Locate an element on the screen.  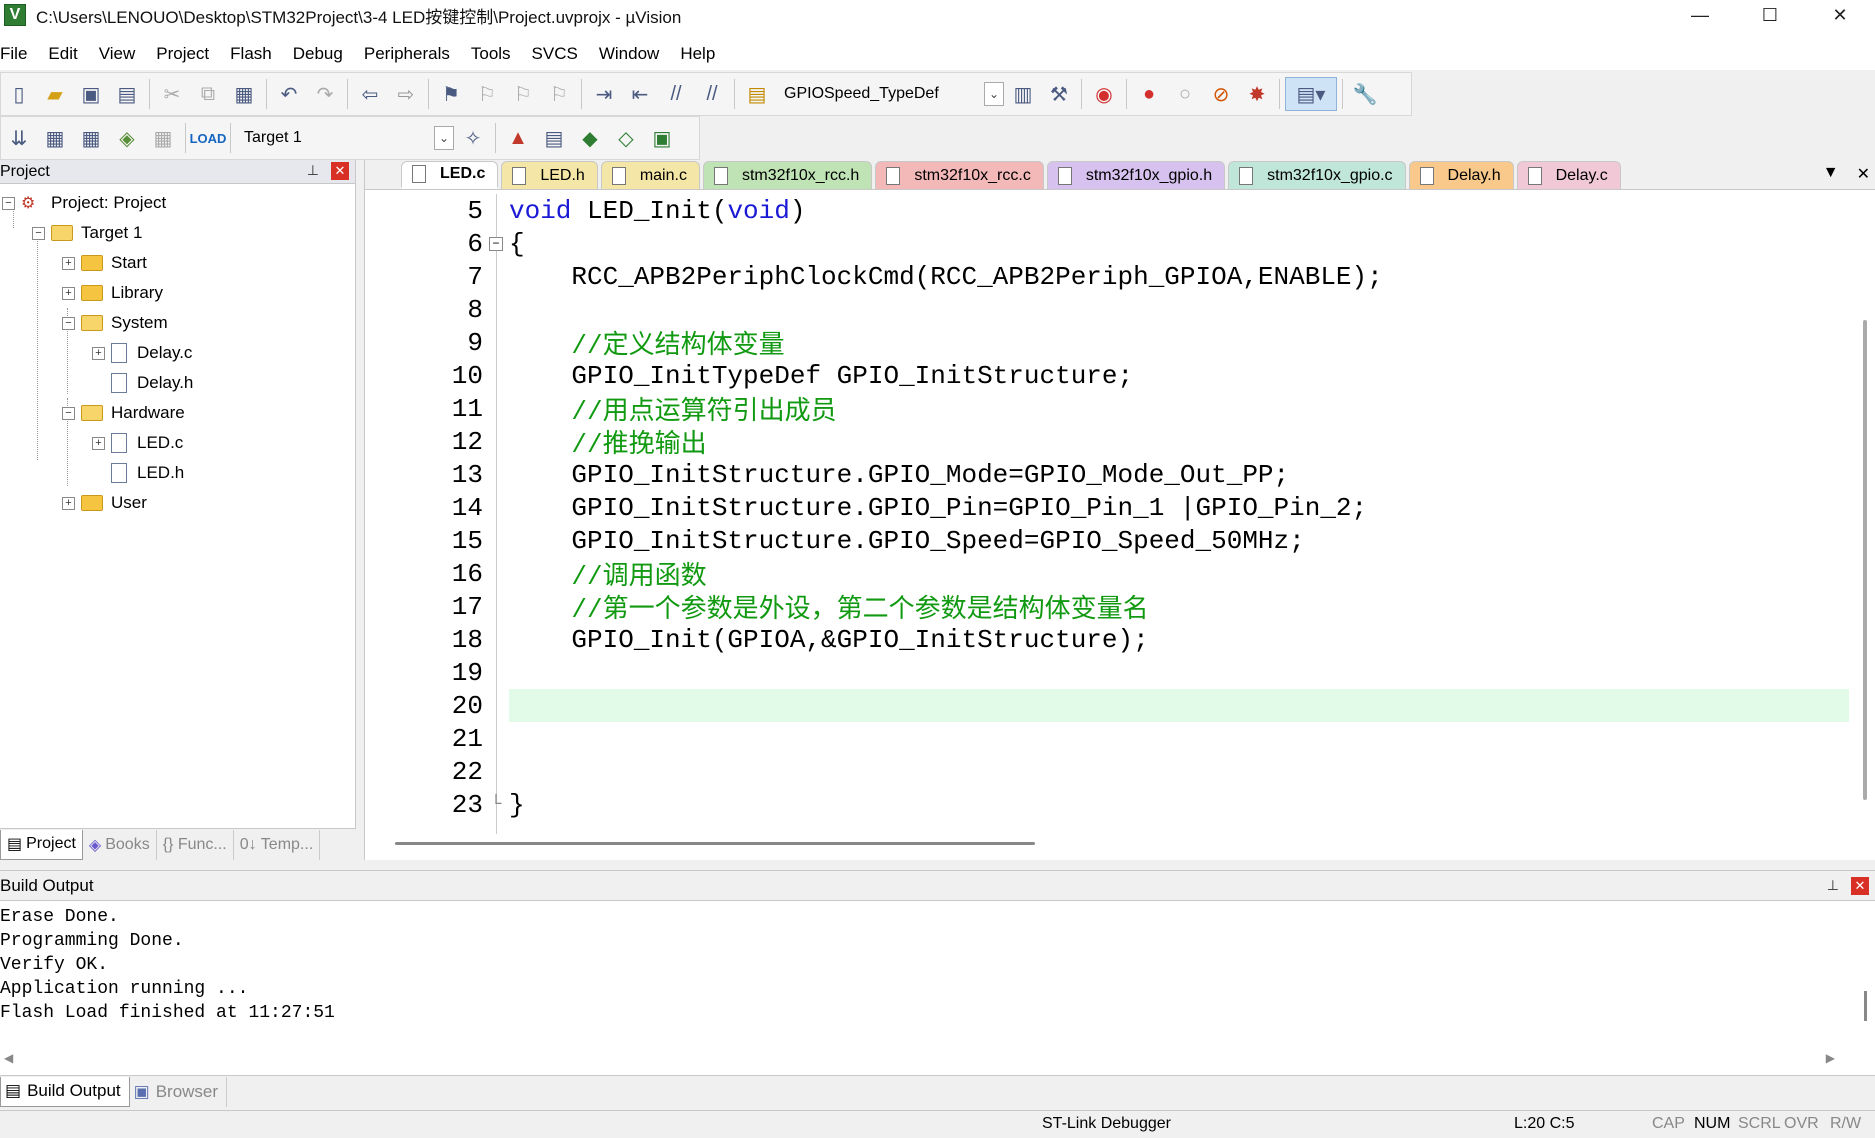
stop-build-icon: ▦ is located at coordinates (163, 138).